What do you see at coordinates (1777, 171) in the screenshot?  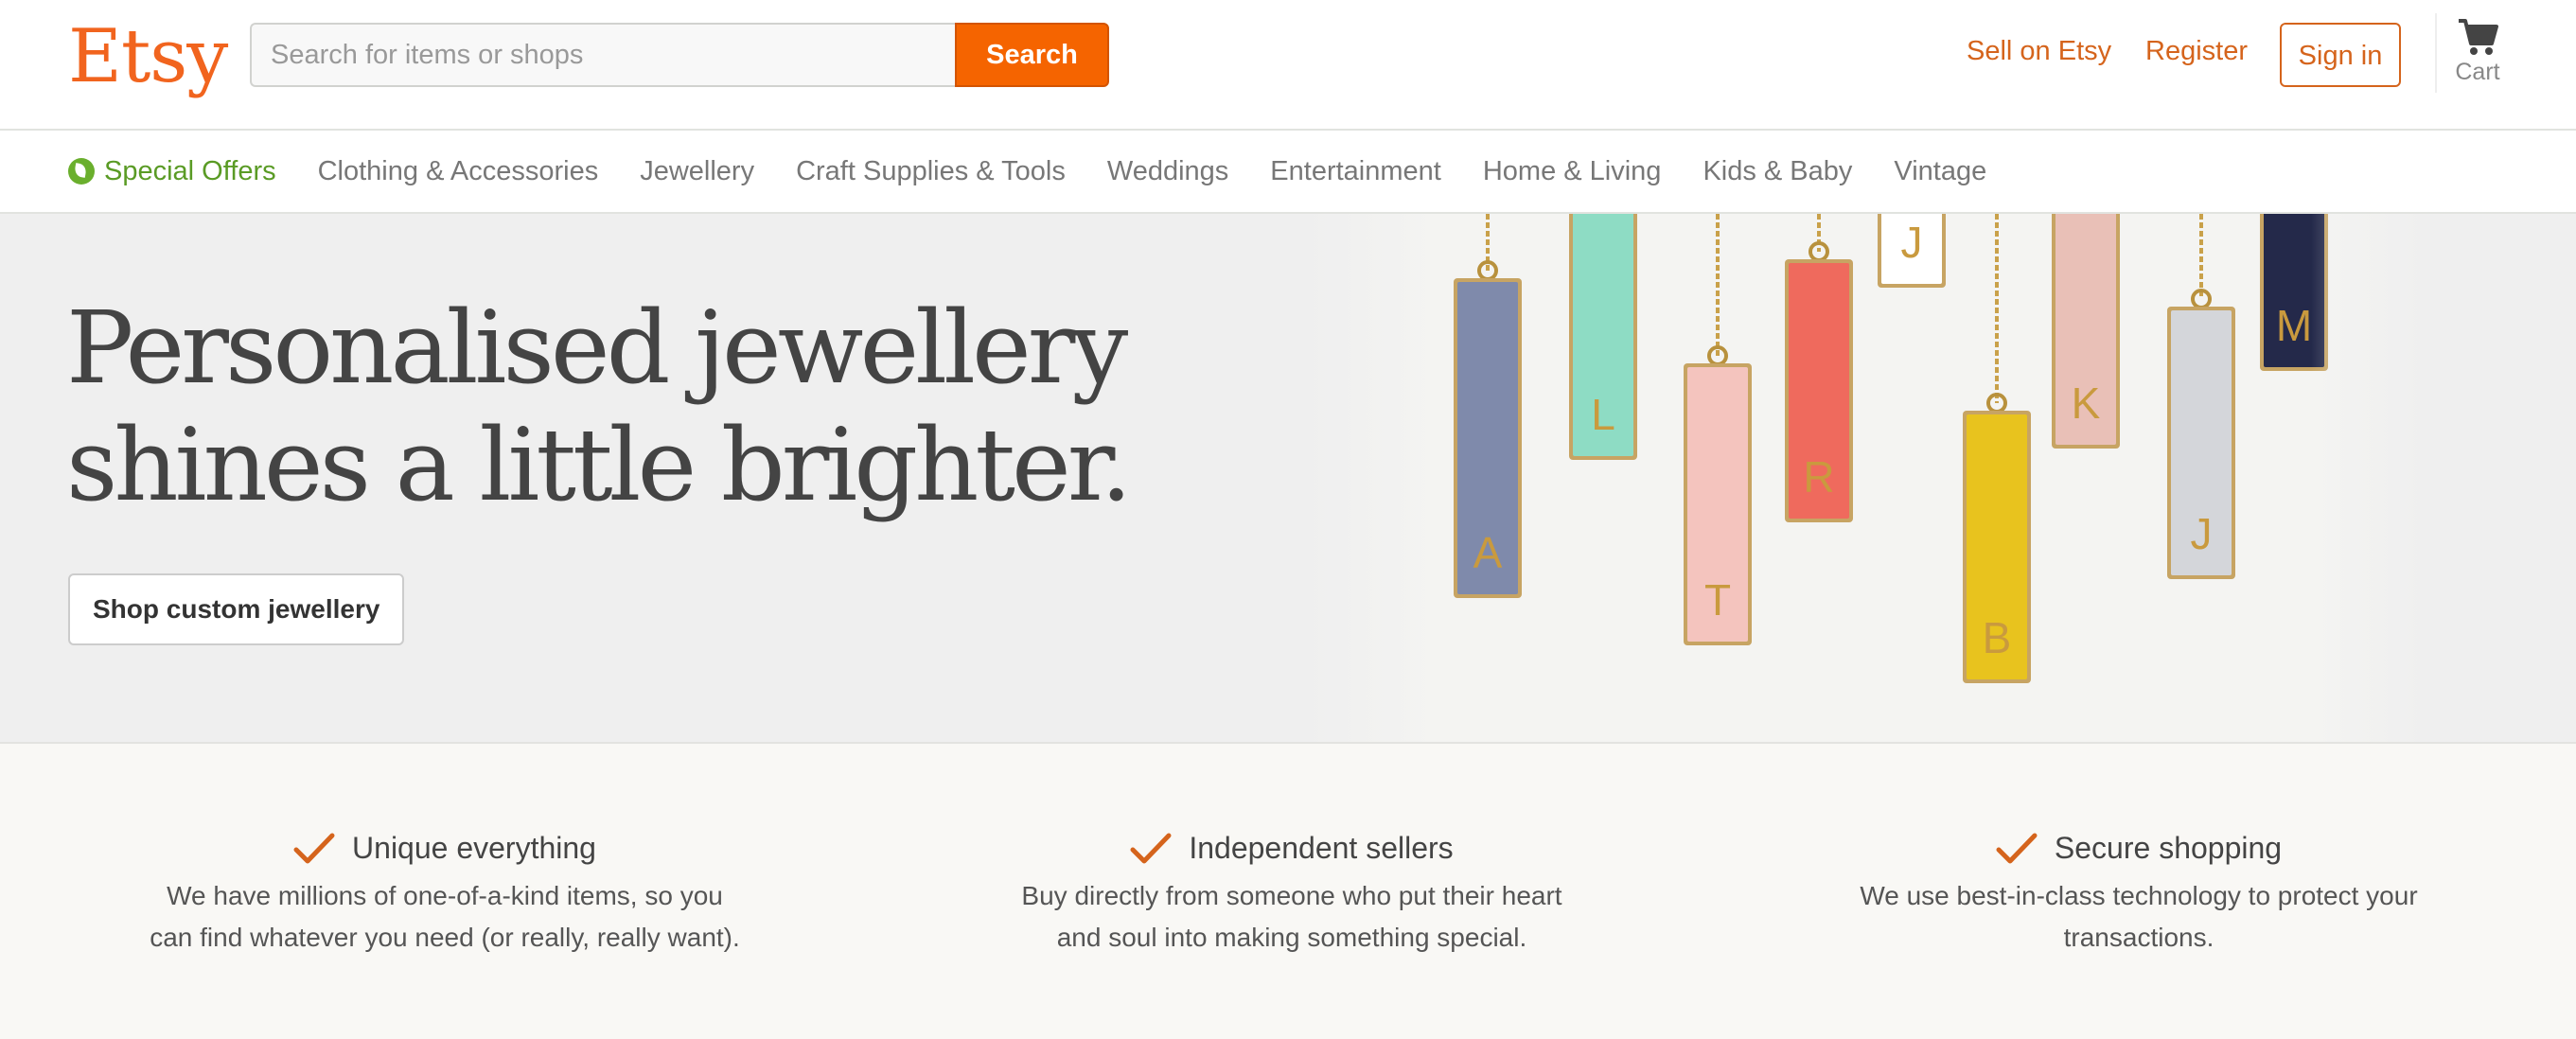 I see `category-kids-baby: Kids & Baby` at bounding box center [1777, 171].